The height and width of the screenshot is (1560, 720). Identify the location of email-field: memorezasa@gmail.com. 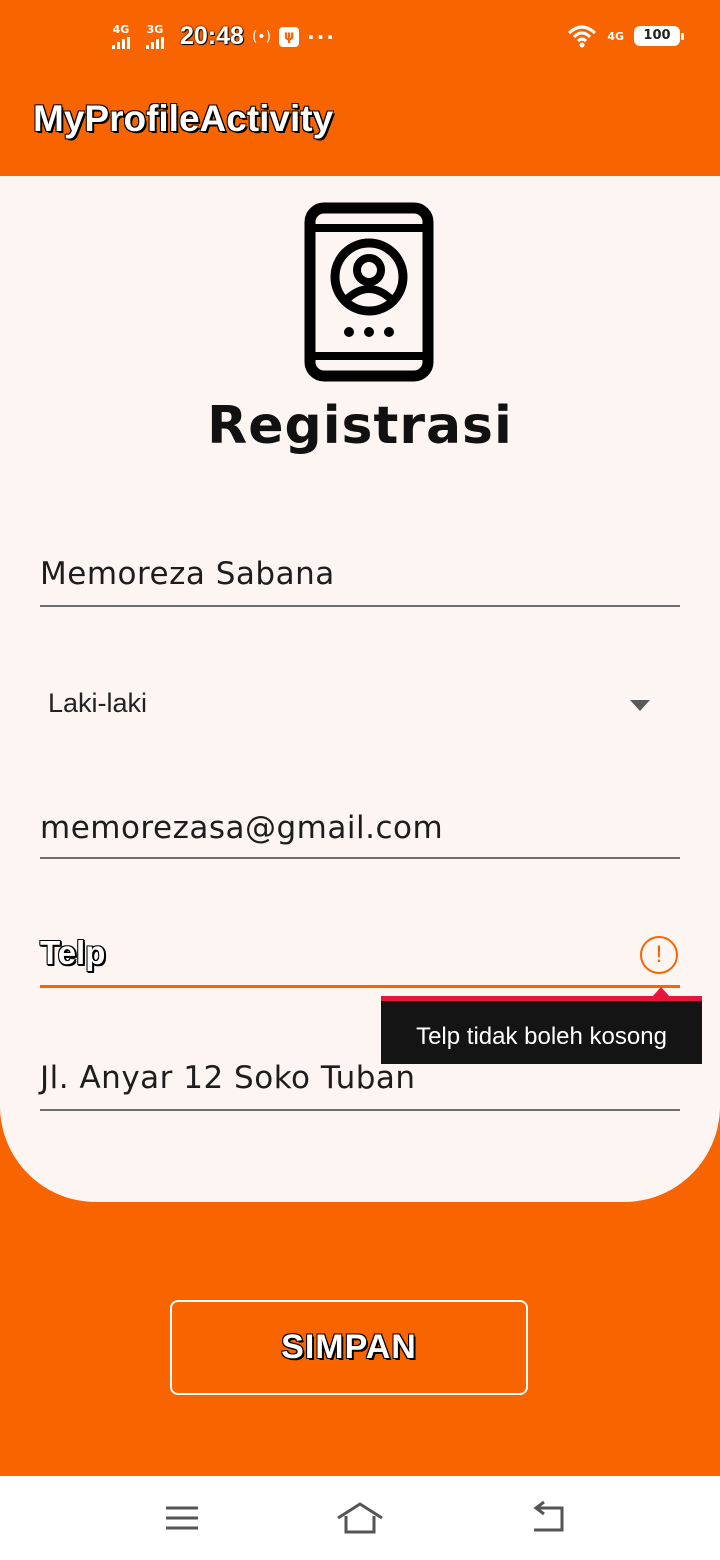
(360, 836).